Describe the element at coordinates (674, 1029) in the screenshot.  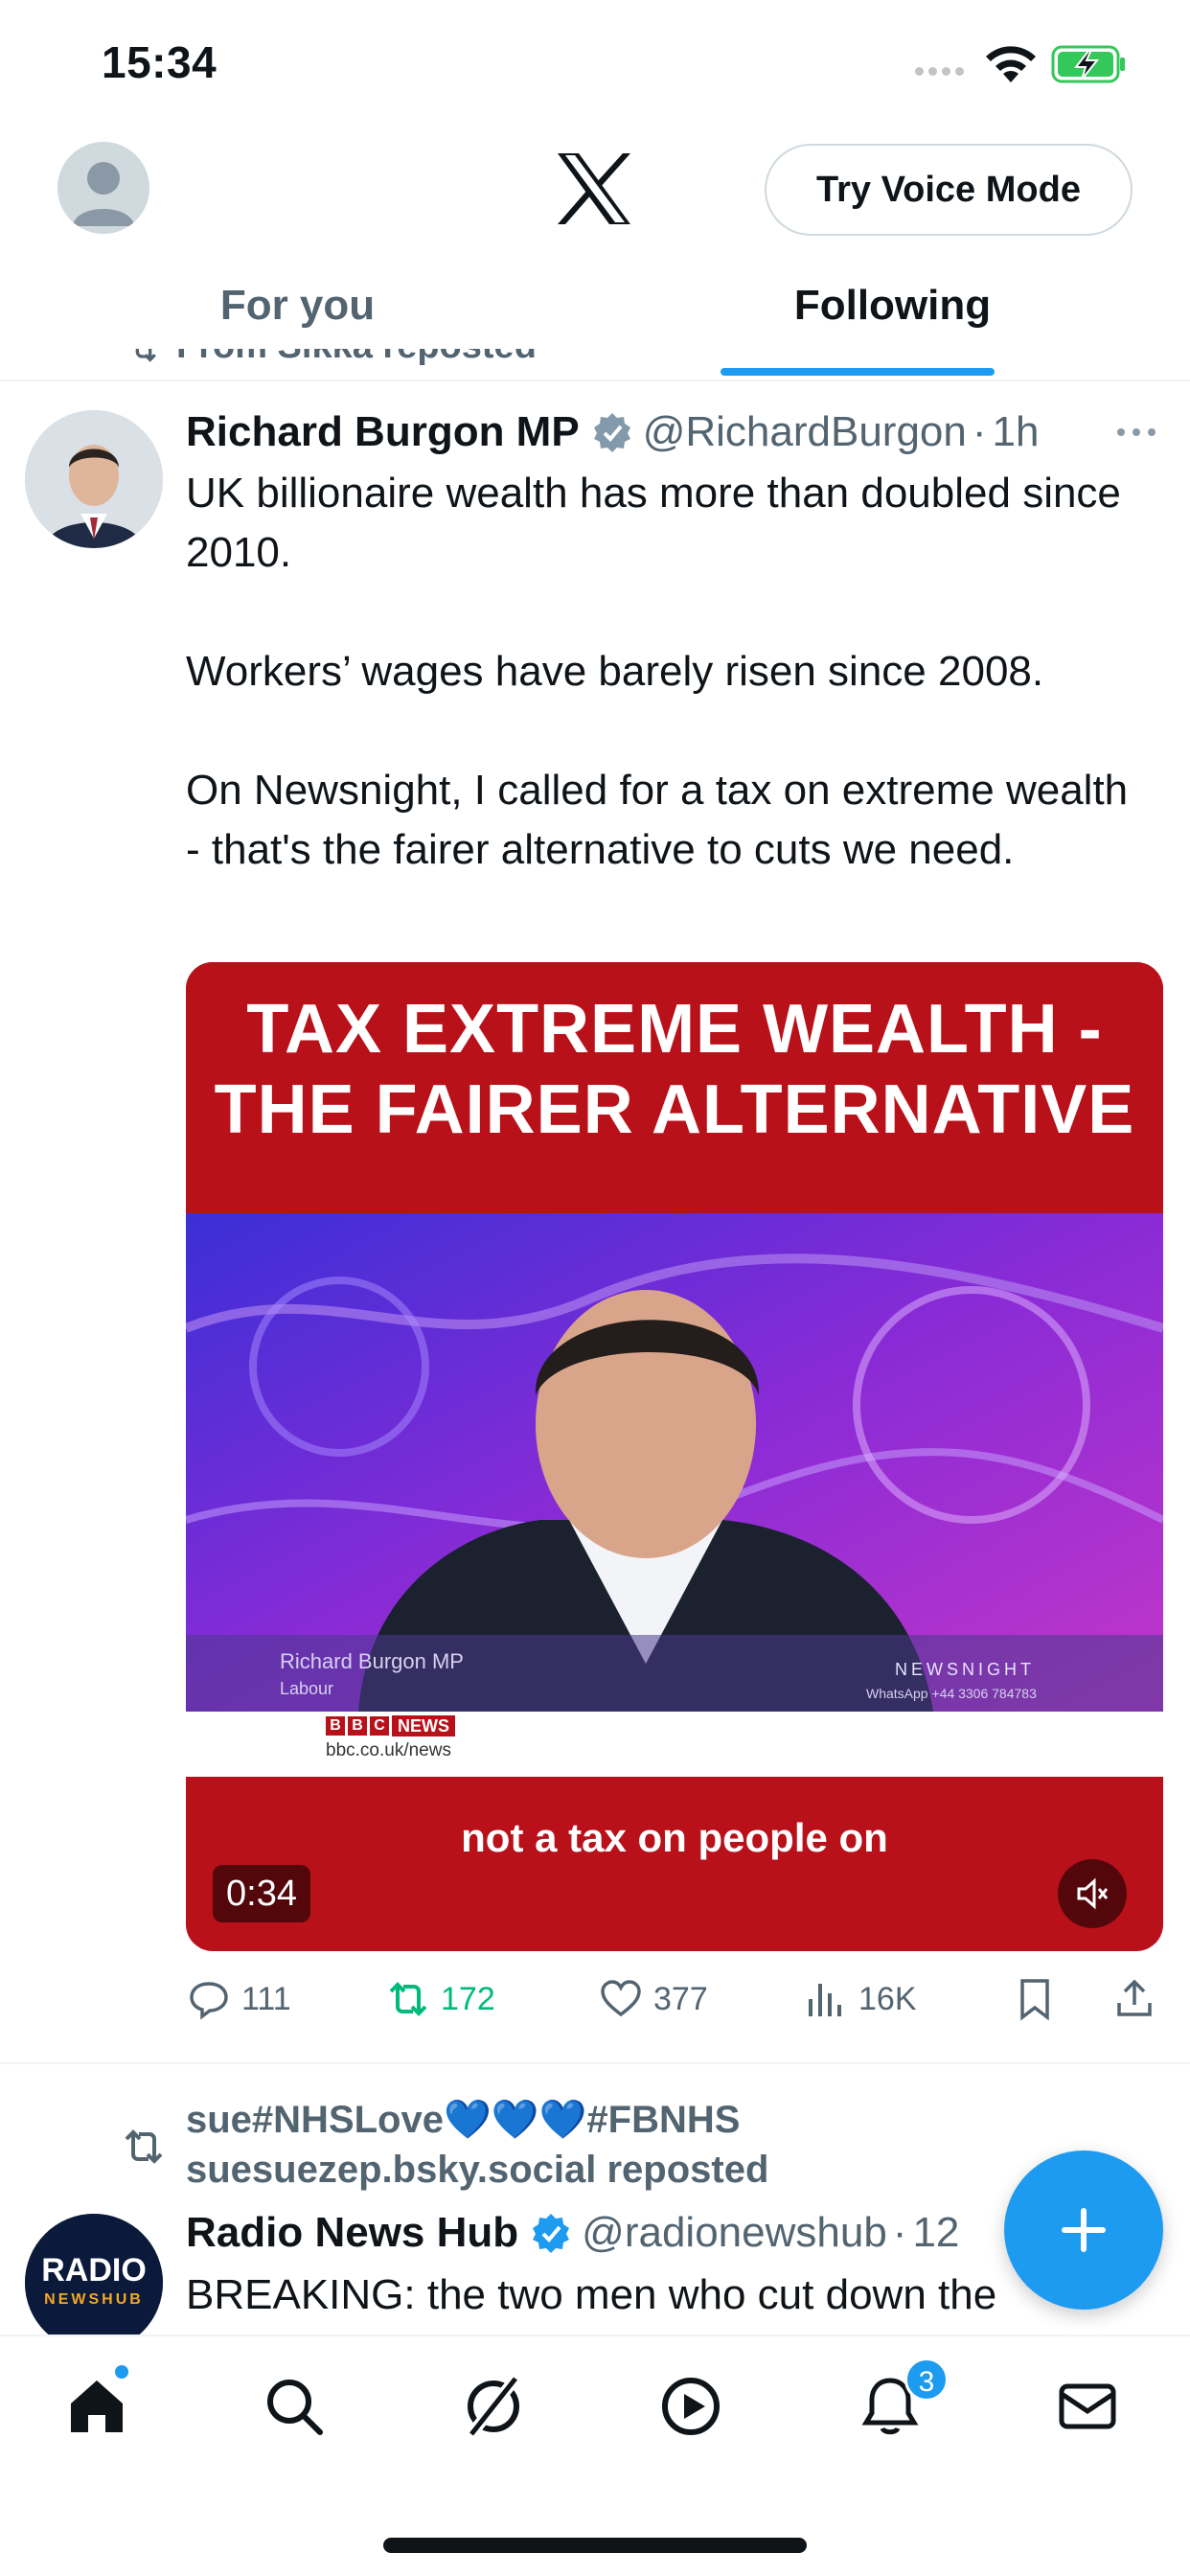
I see `video-headline-line: TAX EXTREME WEALTH -` at that location.